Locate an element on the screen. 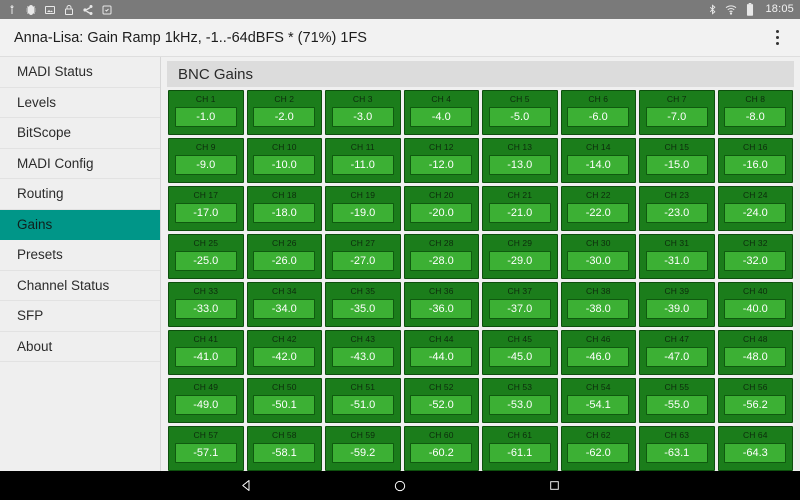  sidebar-item-about: About is located at coordinates (80, 346).